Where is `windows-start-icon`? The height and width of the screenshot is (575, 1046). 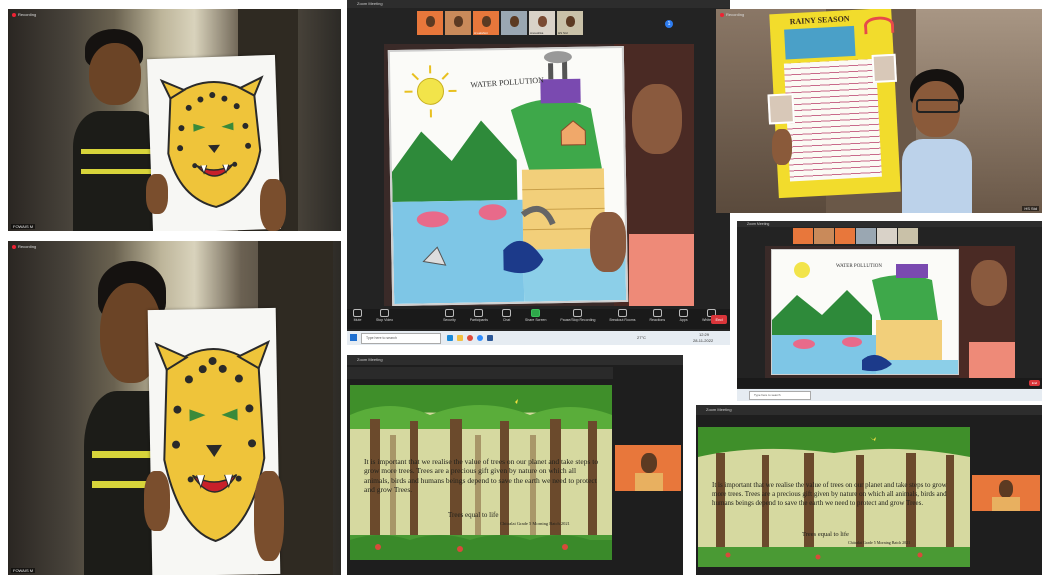
windows-start-icon is located at coordinates (353, 337).